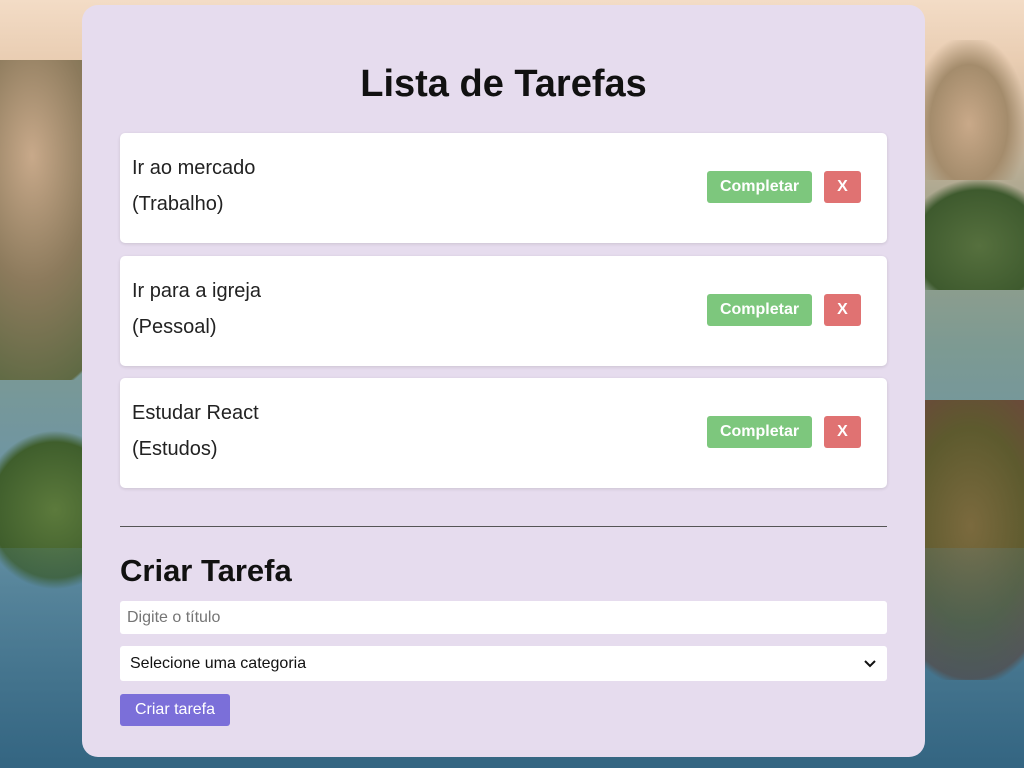  I want to click on page-title: Lista de Tarefas, so click(503, 84).